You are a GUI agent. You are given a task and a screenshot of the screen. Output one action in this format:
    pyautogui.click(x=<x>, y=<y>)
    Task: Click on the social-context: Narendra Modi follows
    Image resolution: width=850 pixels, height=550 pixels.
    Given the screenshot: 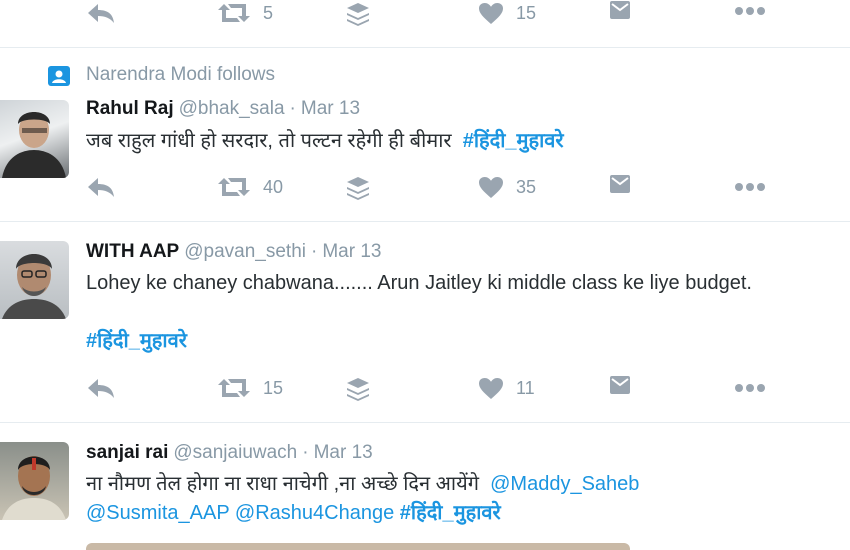 What is the action you would take?
    pyautogui.click(x=181, y=74)
    